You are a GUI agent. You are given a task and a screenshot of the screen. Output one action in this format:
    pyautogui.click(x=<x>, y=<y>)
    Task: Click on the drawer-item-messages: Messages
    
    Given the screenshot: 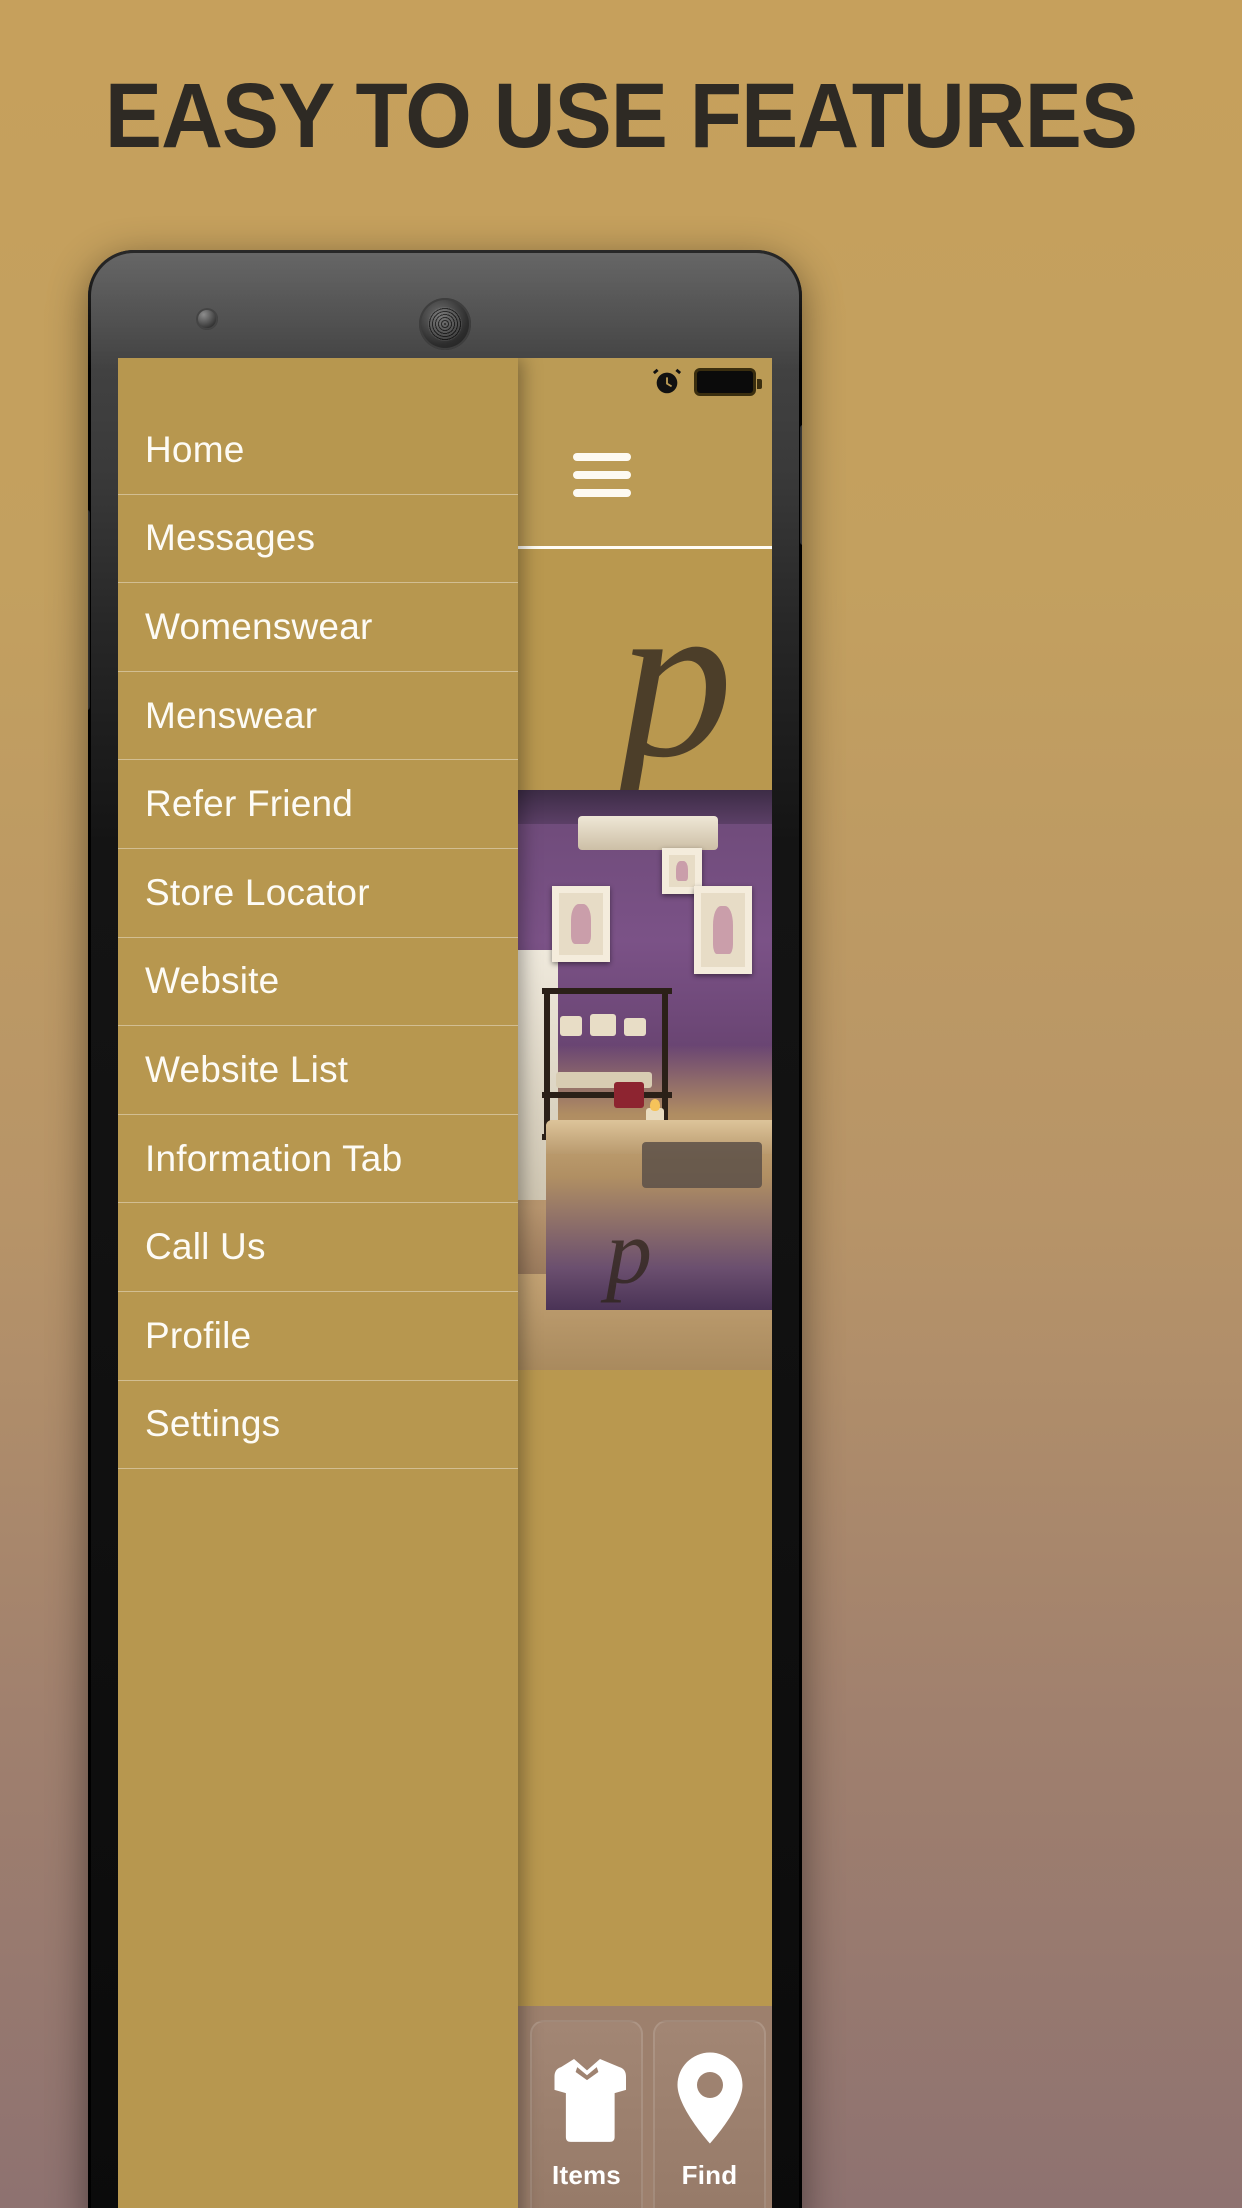 What is the action you would take?
    pyautogui.click(x=318, y=539)
    